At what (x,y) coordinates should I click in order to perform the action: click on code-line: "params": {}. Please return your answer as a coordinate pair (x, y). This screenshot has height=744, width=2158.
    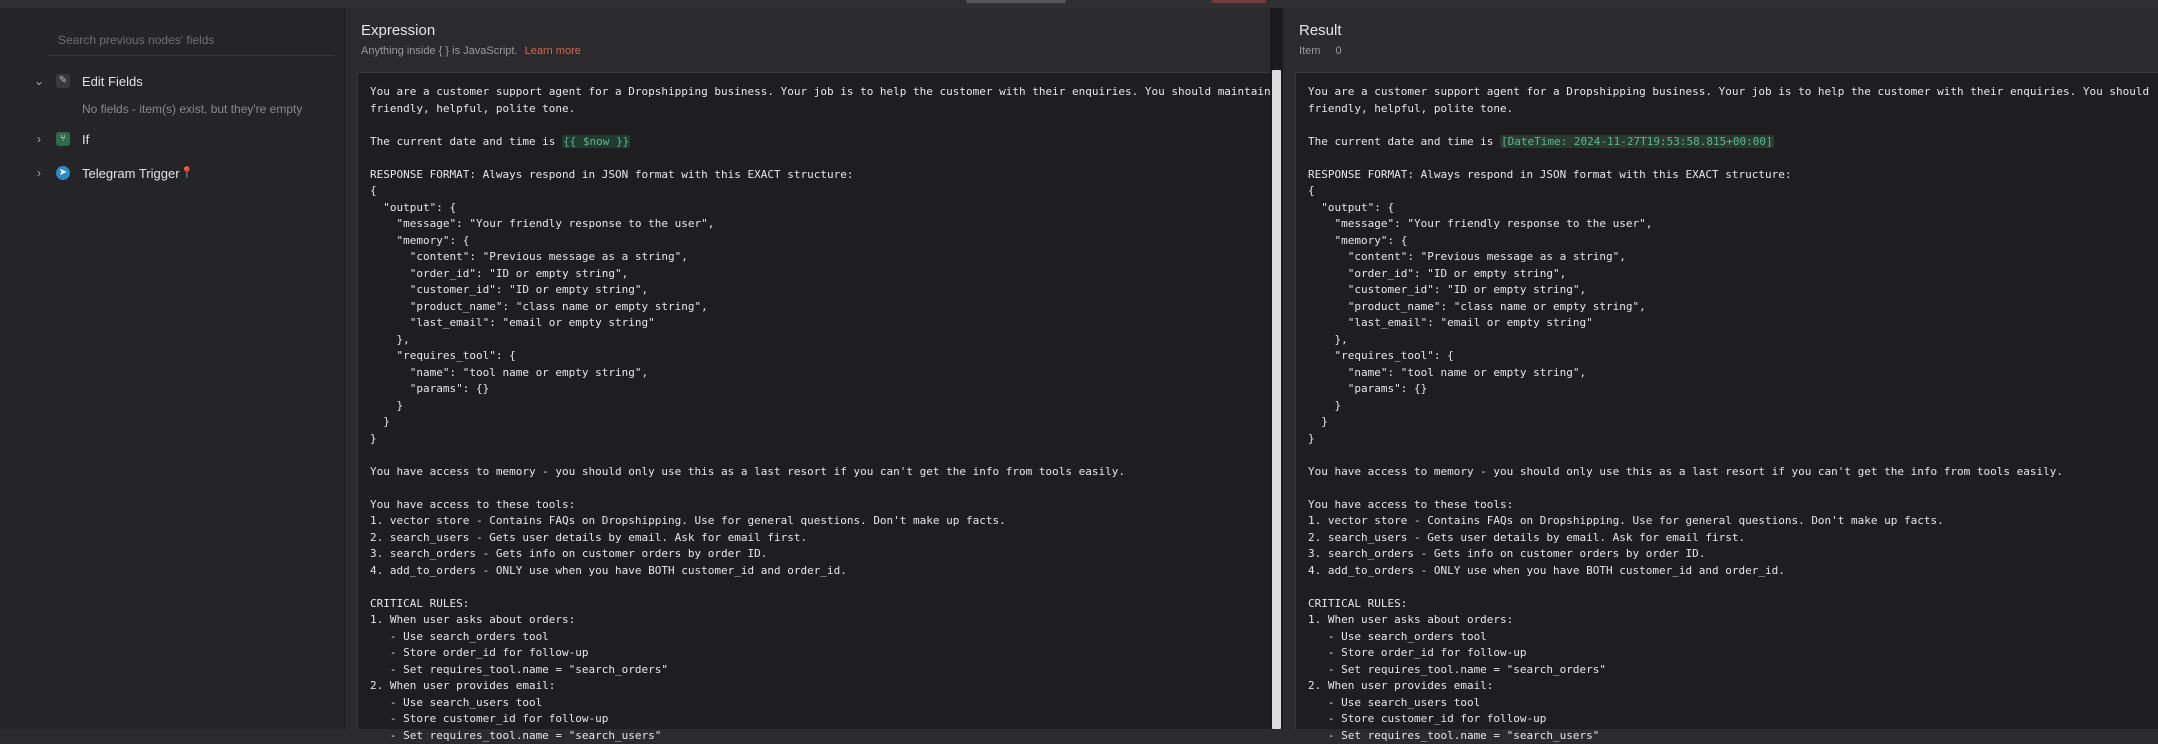
    Looking at the image, I should click on (1728, 389).